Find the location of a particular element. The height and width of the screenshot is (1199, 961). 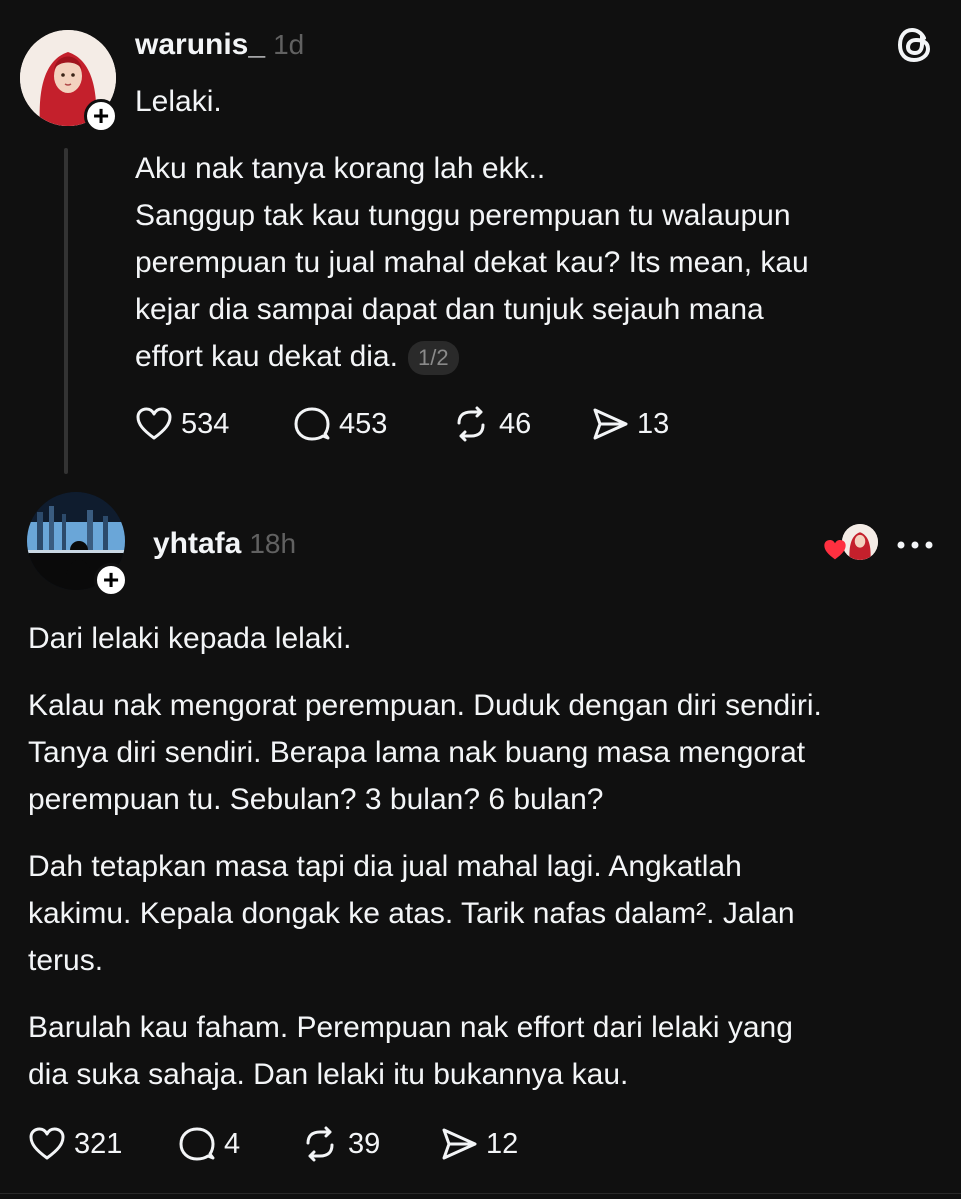

post-time: 18h is located at coordinates (273, 543).